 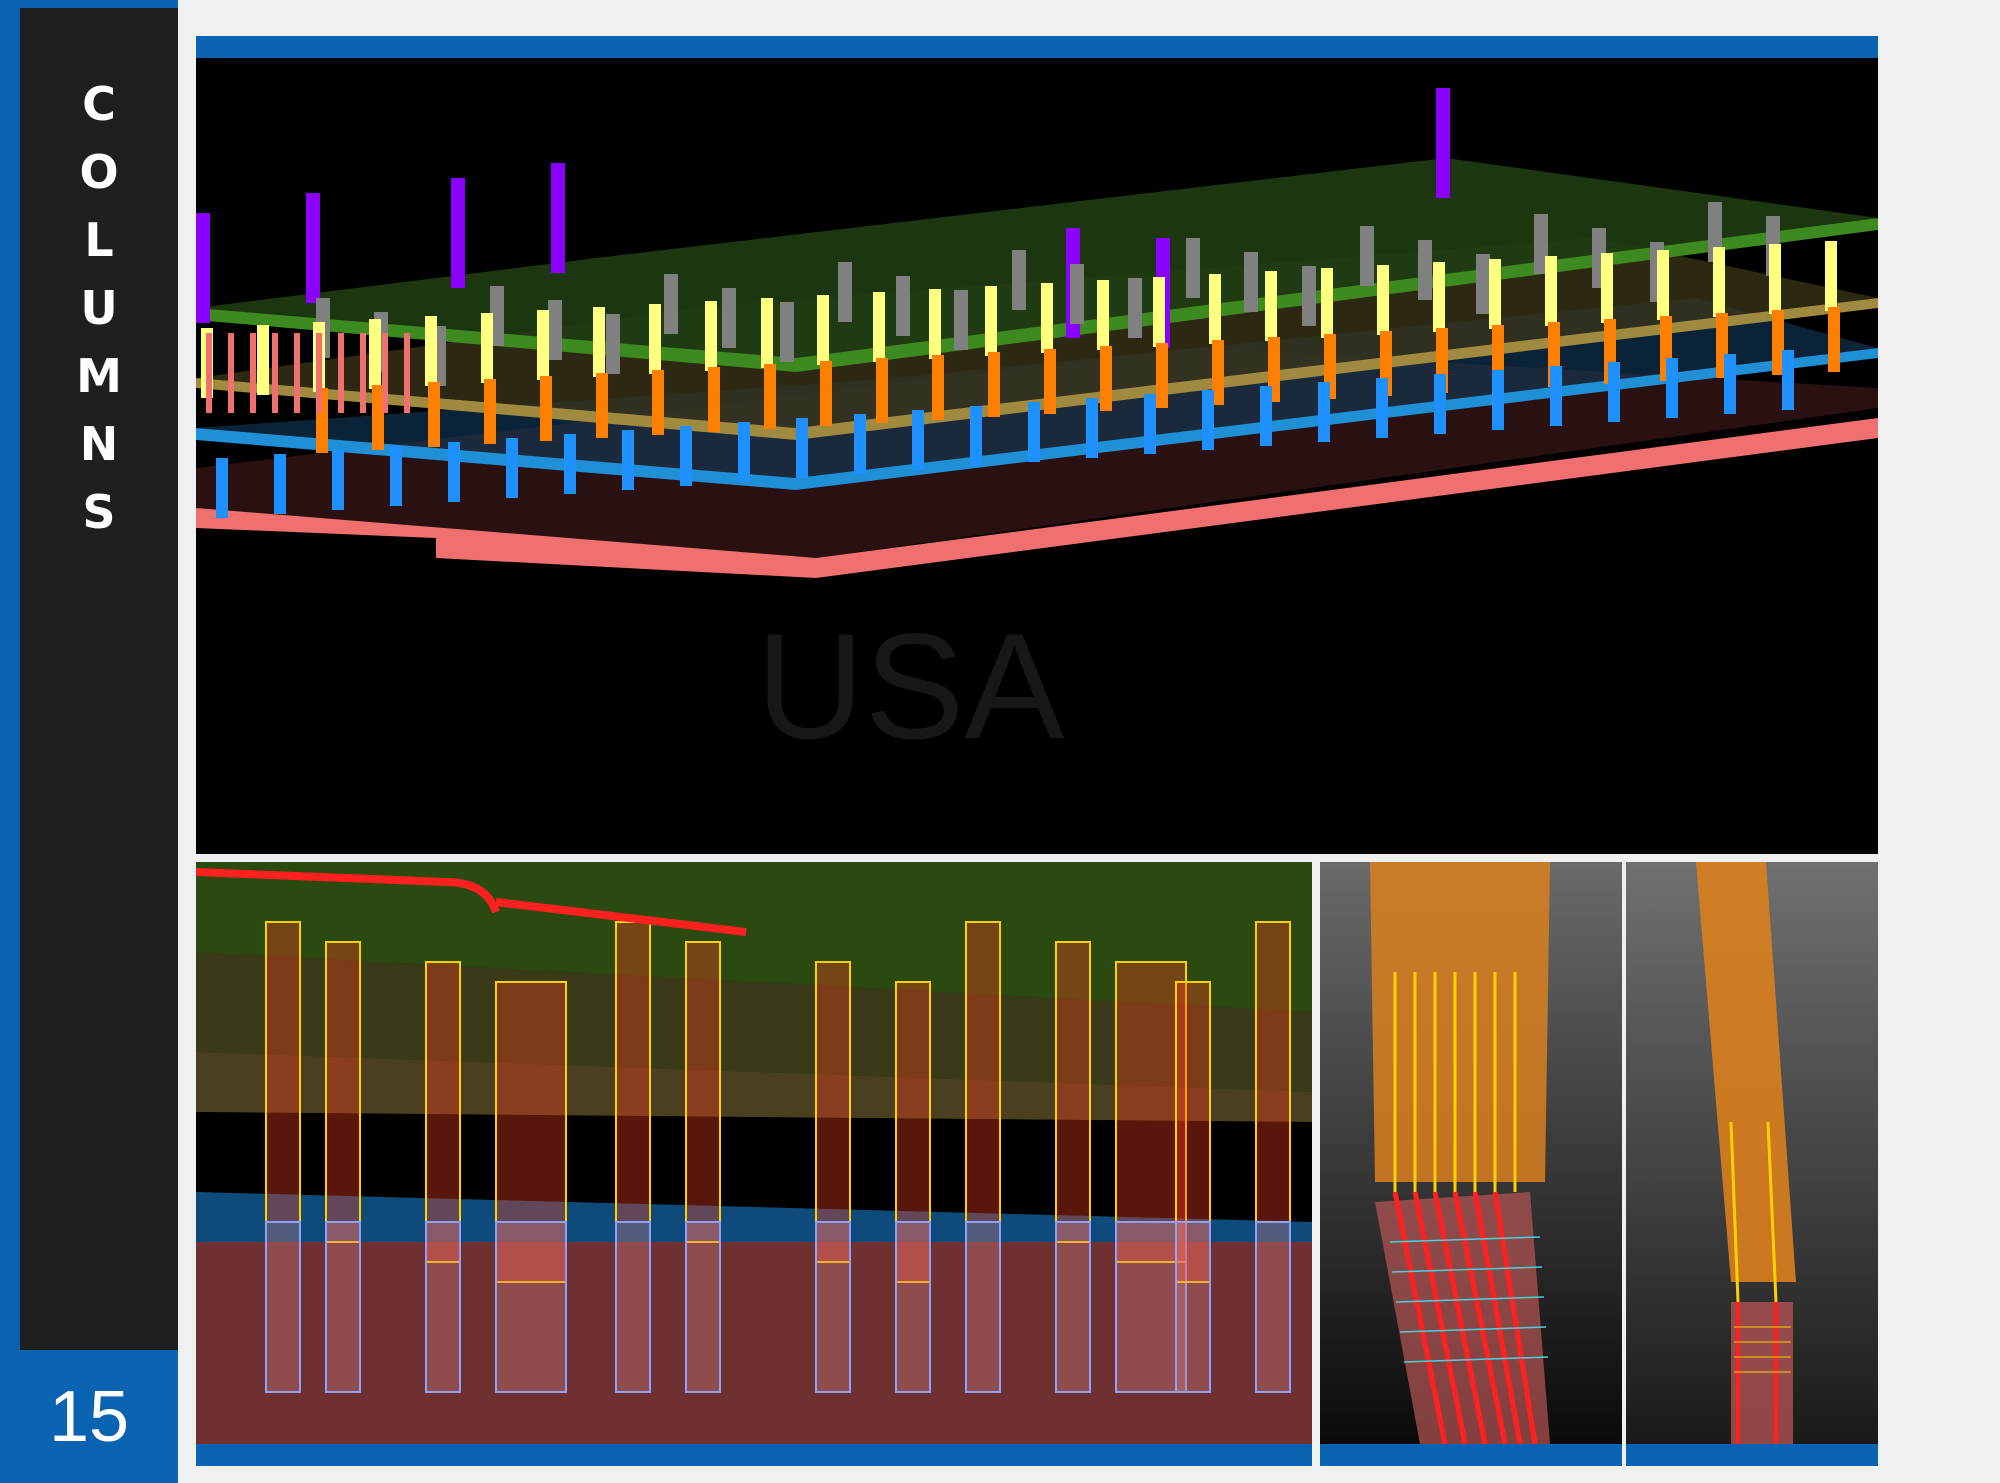 What do you see at coordinates (89, 1416) in the screenshot?
I see `page-number: 15` at bounding box center [89, 1416].